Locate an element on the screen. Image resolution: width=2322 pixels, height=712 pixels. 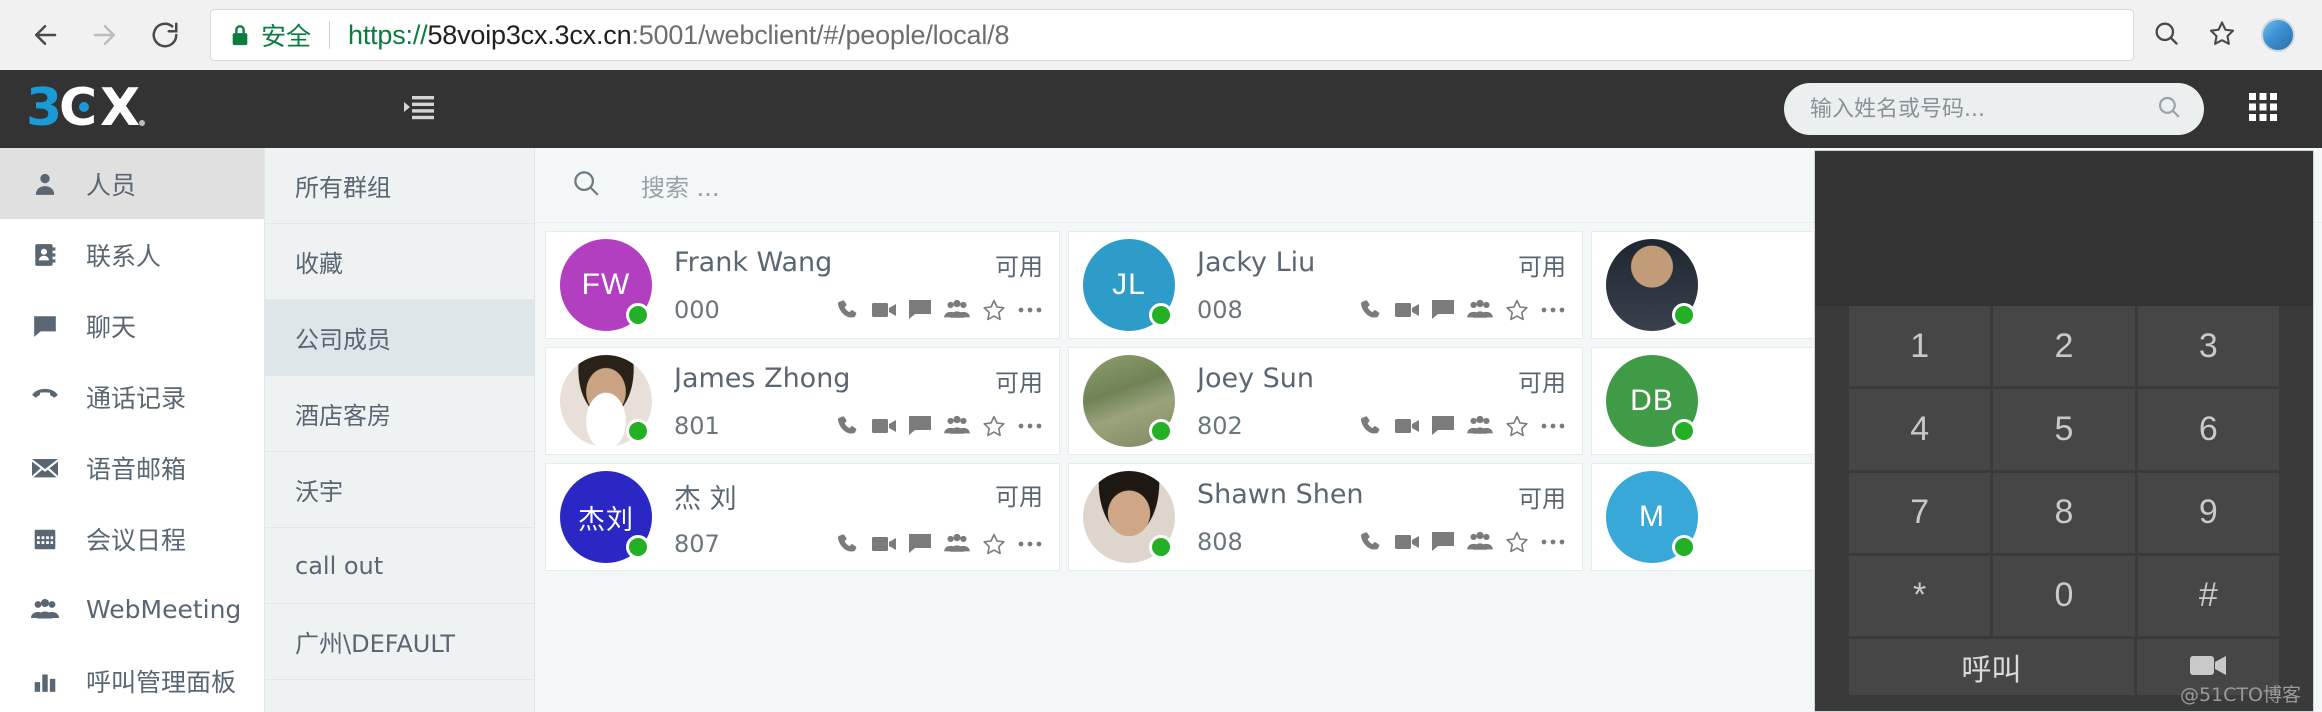
sidebar-item-meeting-schedule: 会议日程 is located at coordinates (132, 538).